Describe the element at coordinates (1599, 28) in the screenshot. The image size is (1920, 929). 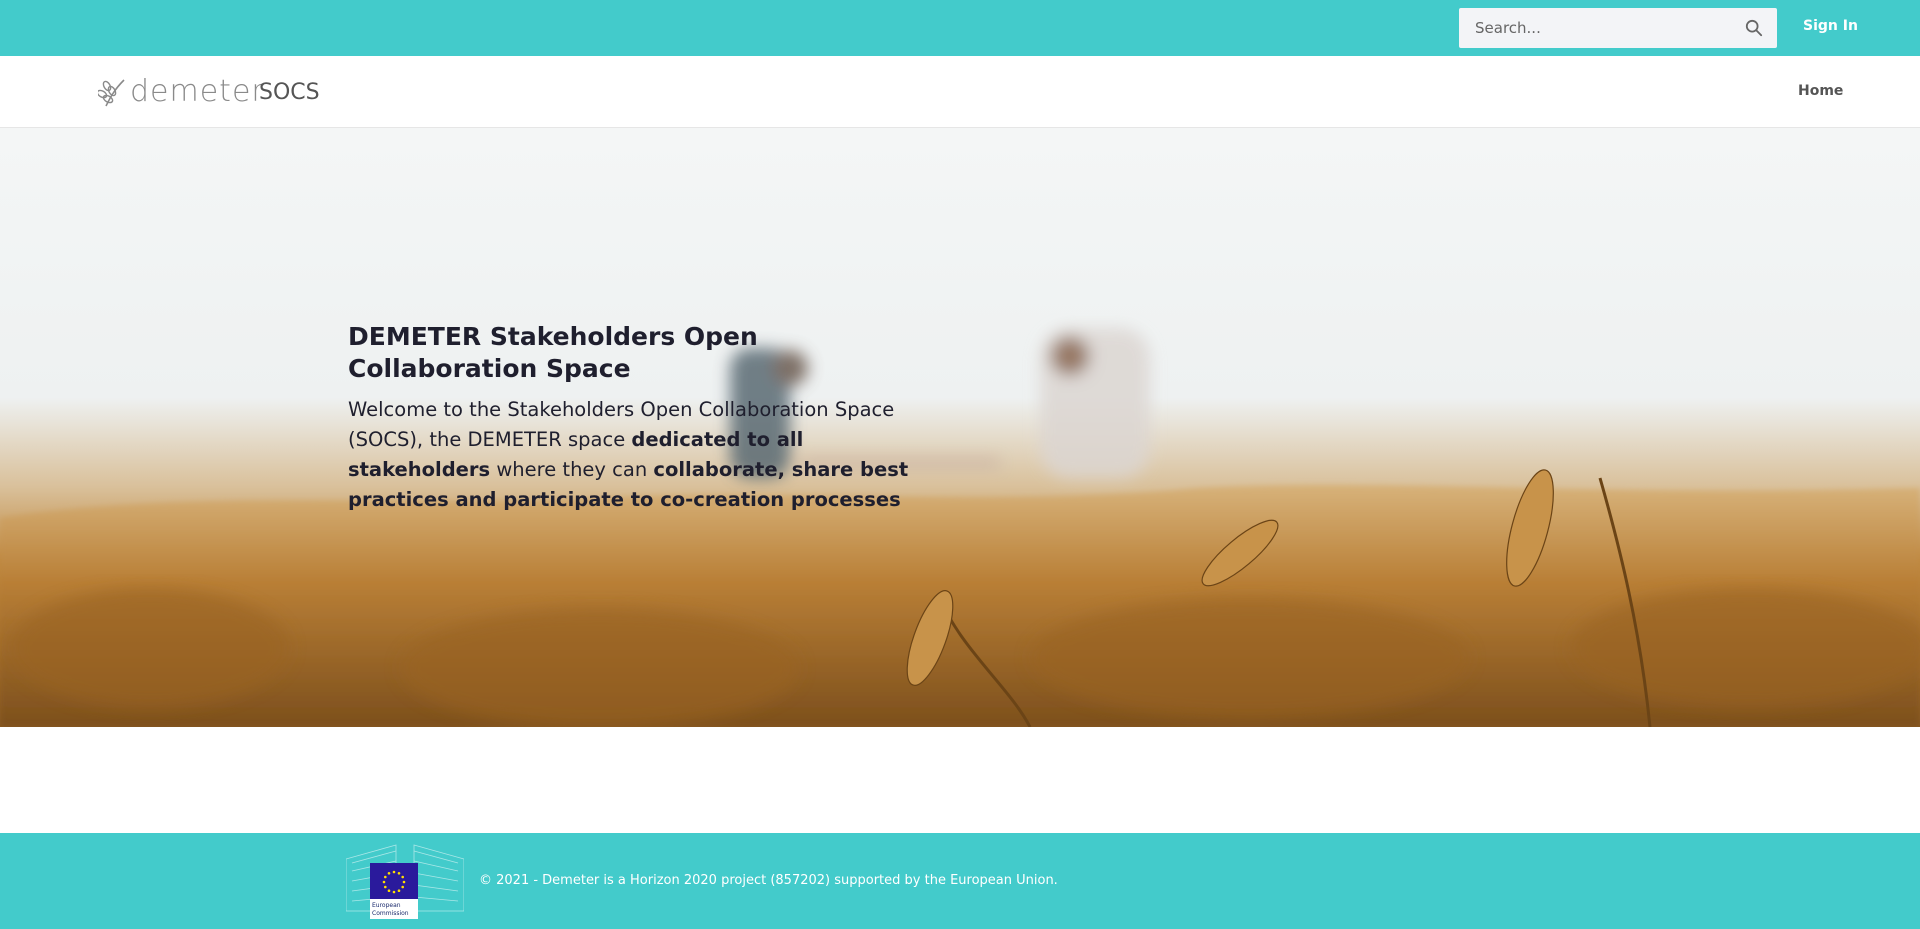
I see `search-input` at that location.